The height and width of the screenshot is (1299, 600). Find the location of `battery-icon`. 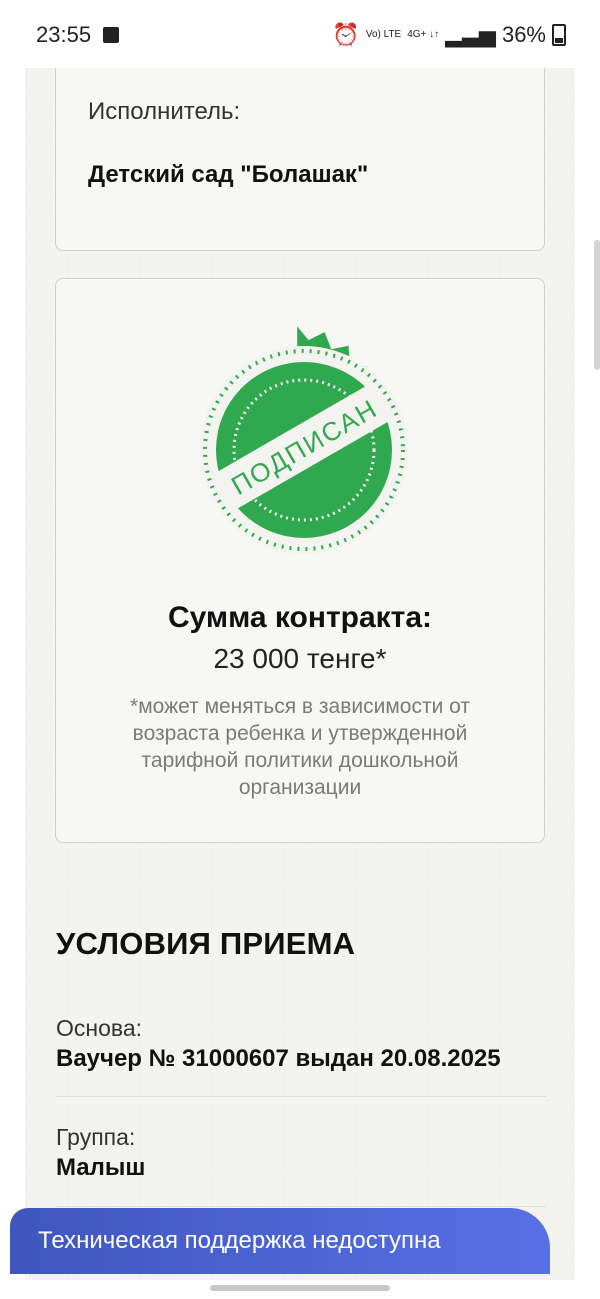

battery-icon is located at coordinates (559, 35).